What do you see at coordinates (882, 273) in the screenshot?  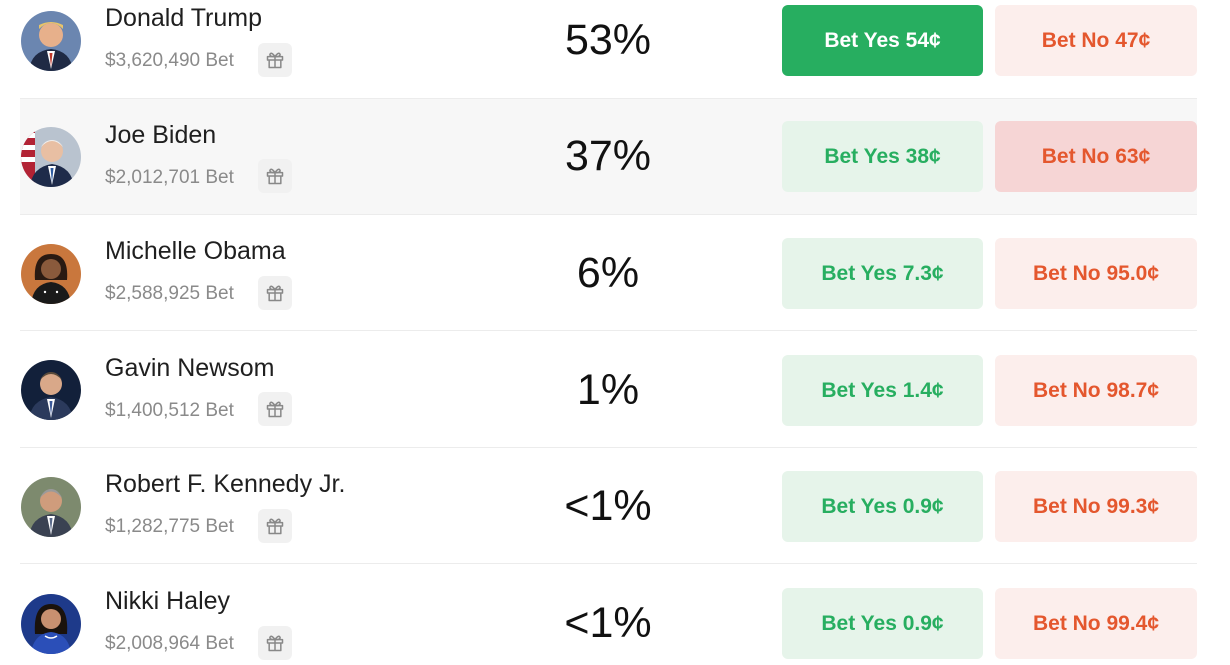 I see `bet-yes-button: Bet Yes 7.3¢` at bounding box center [882, 273].